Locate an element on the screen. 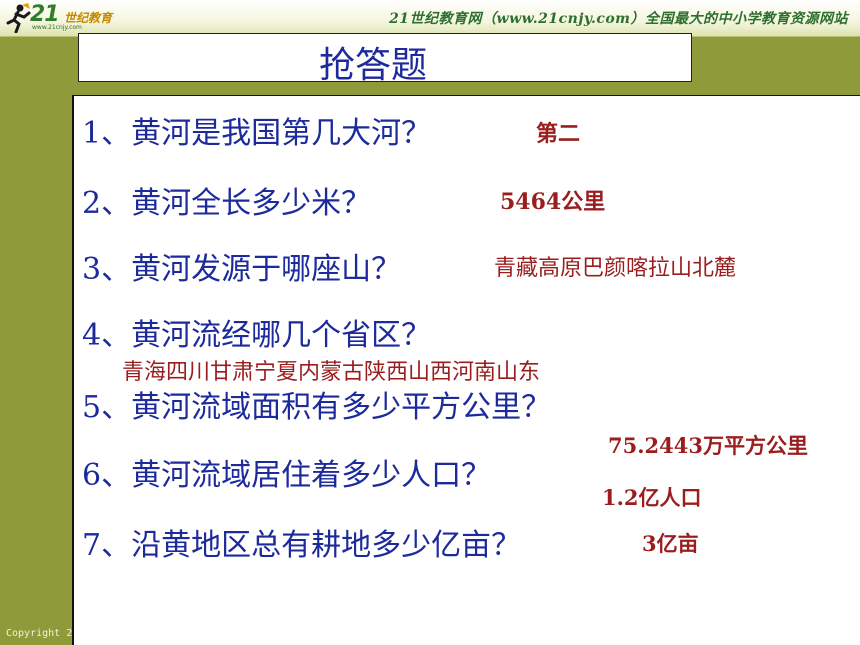 The width and height of the screenshot is (860, 645). question-7: 7、沿黄地区总有耕地多少亿亩？ is located at coordinates (302, 545).